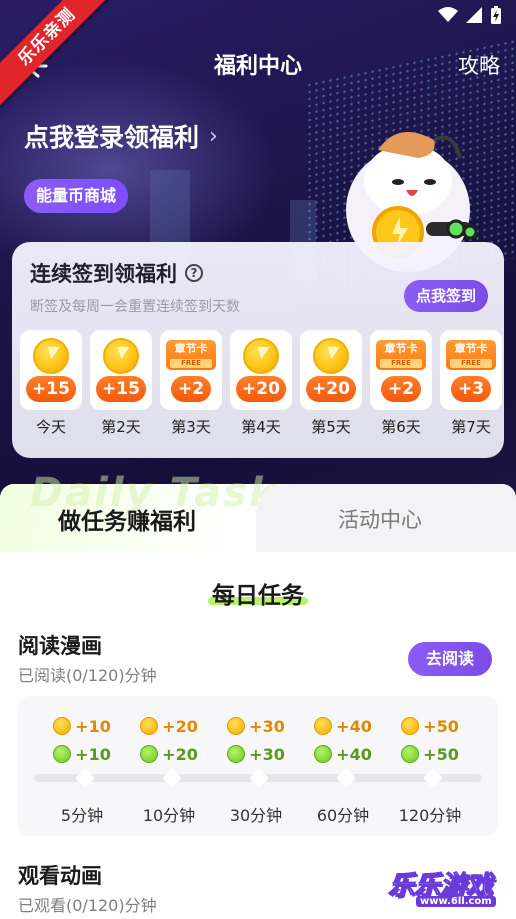 This screenshot has height=919, width=516. I want to click on tier-minutes: 5分钟, so click(82, 815).